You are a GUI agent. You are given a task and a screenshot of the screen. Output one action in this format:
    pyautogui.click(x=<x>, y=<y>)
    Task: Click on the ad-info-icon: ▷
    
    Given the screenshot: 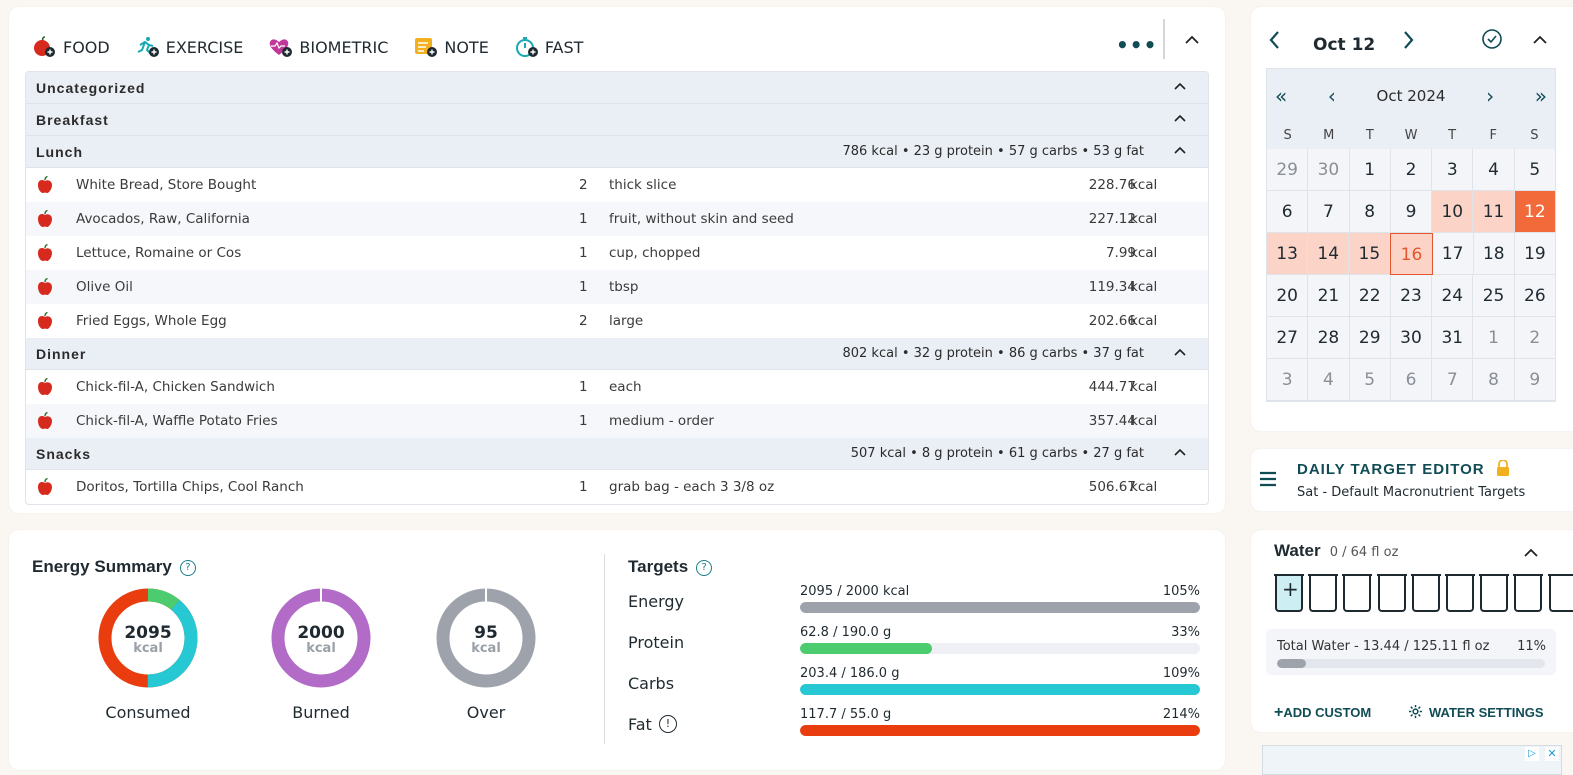 What is the action you would take?
    pyautogui.click(x=1532, y=754)
    